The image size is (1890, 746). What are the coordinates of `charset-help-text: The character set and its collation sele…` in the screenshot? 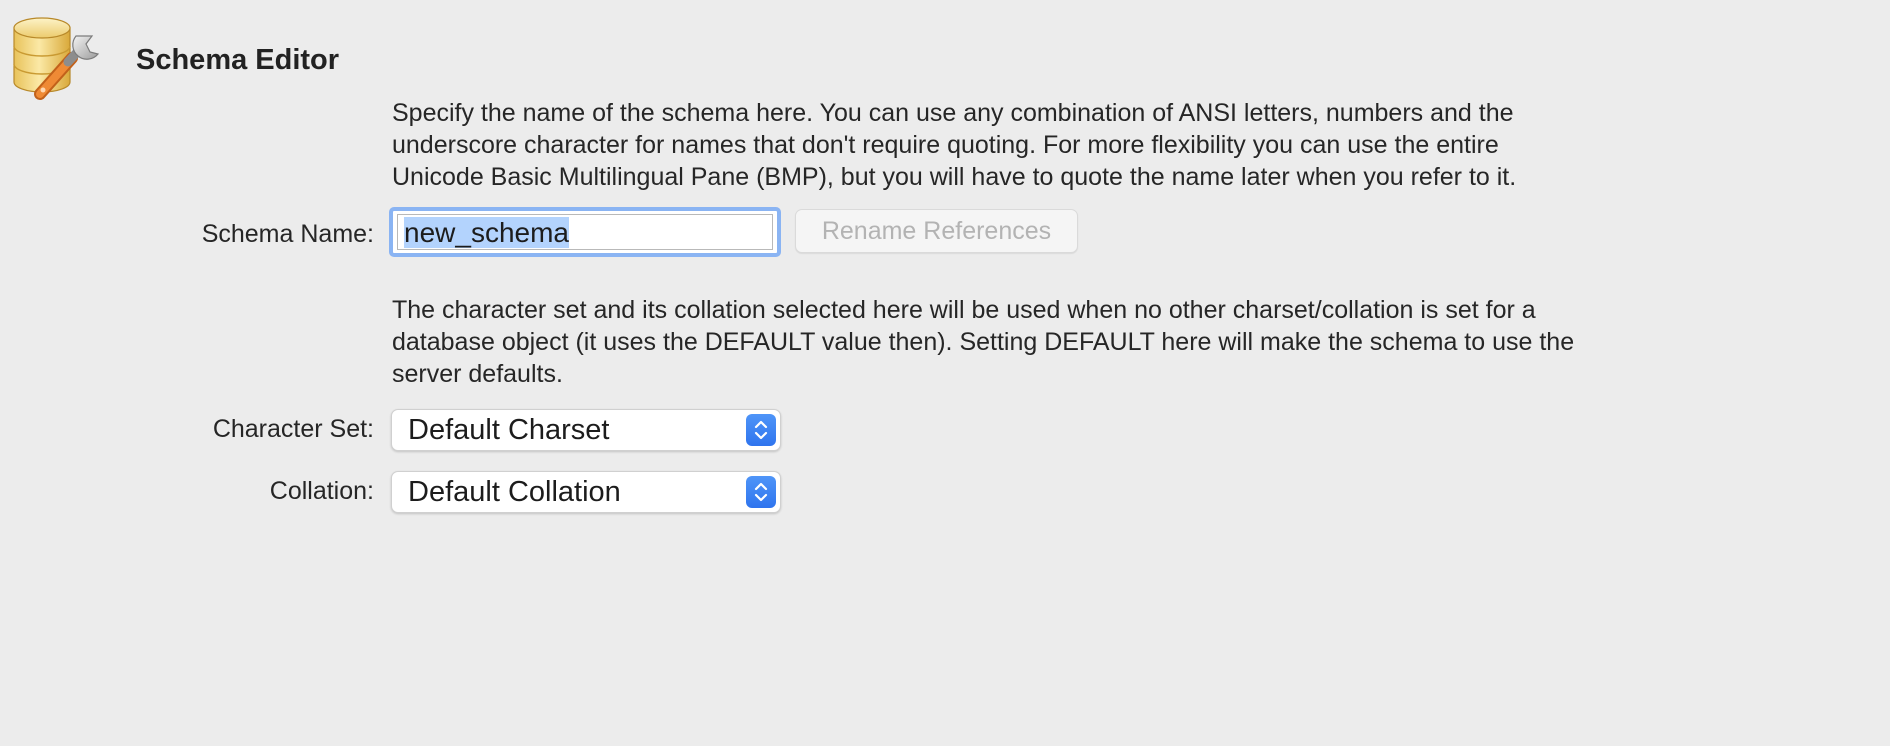 It's located at (983, 342).